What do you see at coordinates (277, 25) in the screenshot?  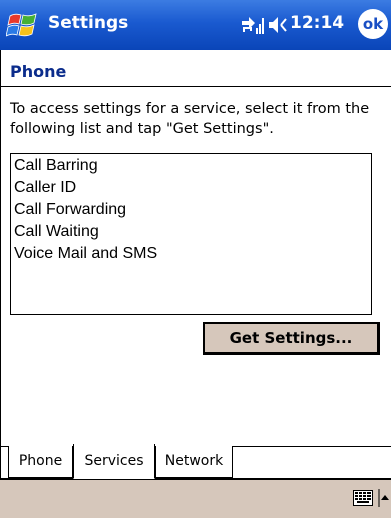 I see `volume-icon` at bounding box center [277, 25].